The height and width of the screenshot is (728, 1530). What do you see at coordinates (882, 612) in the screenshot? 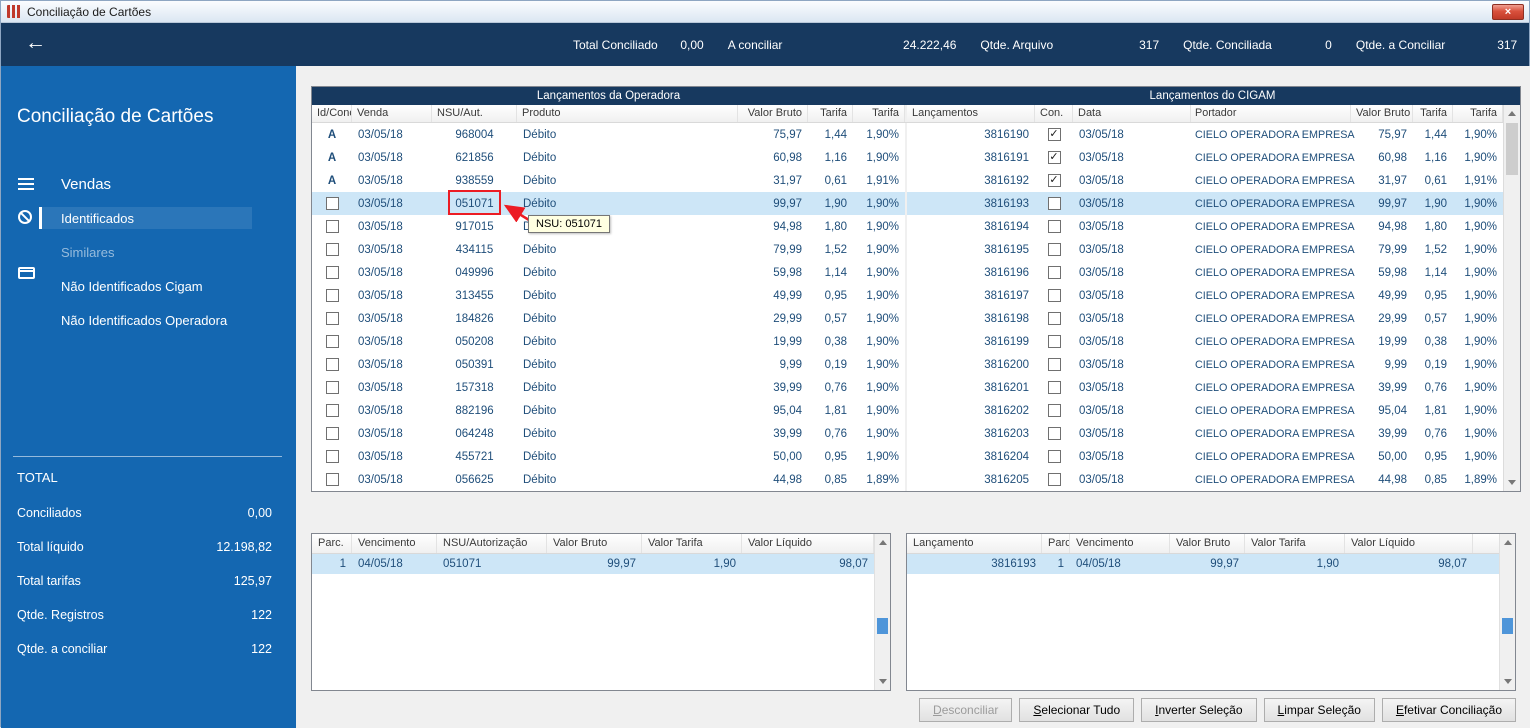
I see `operadora-detail-scrollbar` at bounding box center [882, 612].